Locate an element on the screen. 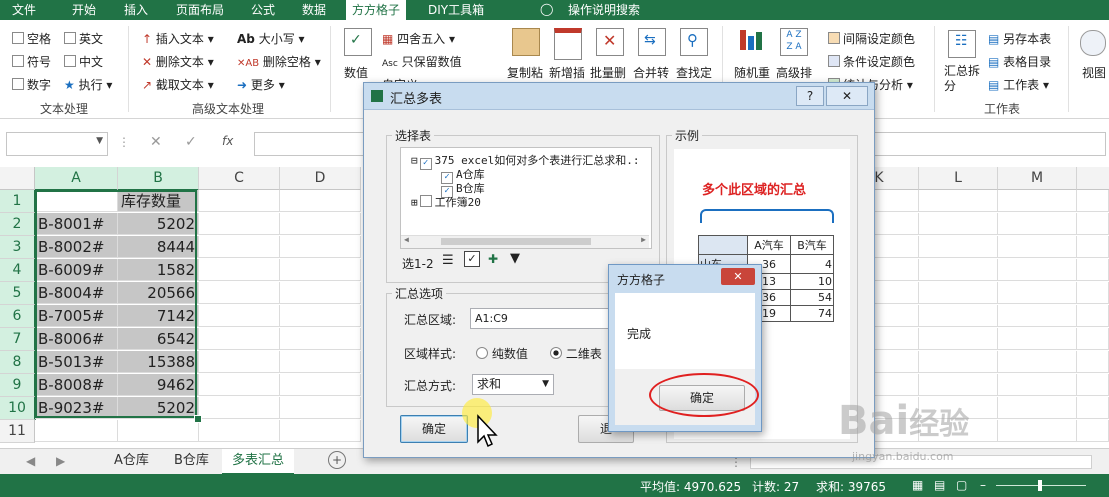 The height and width of the screenshot is (497, 1109). cell-b: 7142 is located at coordinates (158, 316).